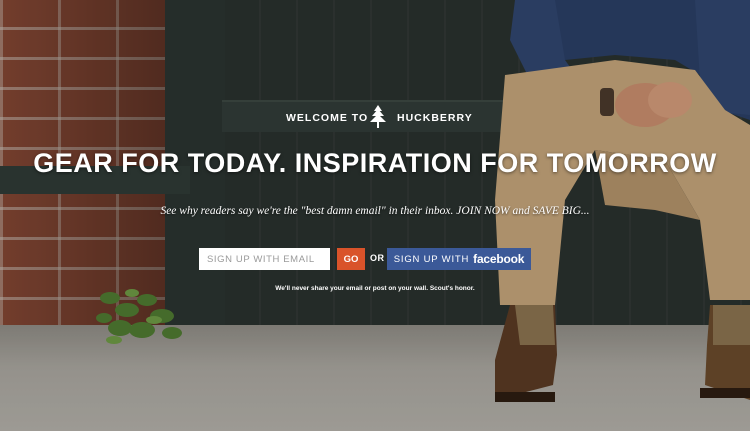 The width and height of the screenshot is (750, 431). I want to click on facebook-signup-button: SIGN UP WITH facebook, so click(459, 259).